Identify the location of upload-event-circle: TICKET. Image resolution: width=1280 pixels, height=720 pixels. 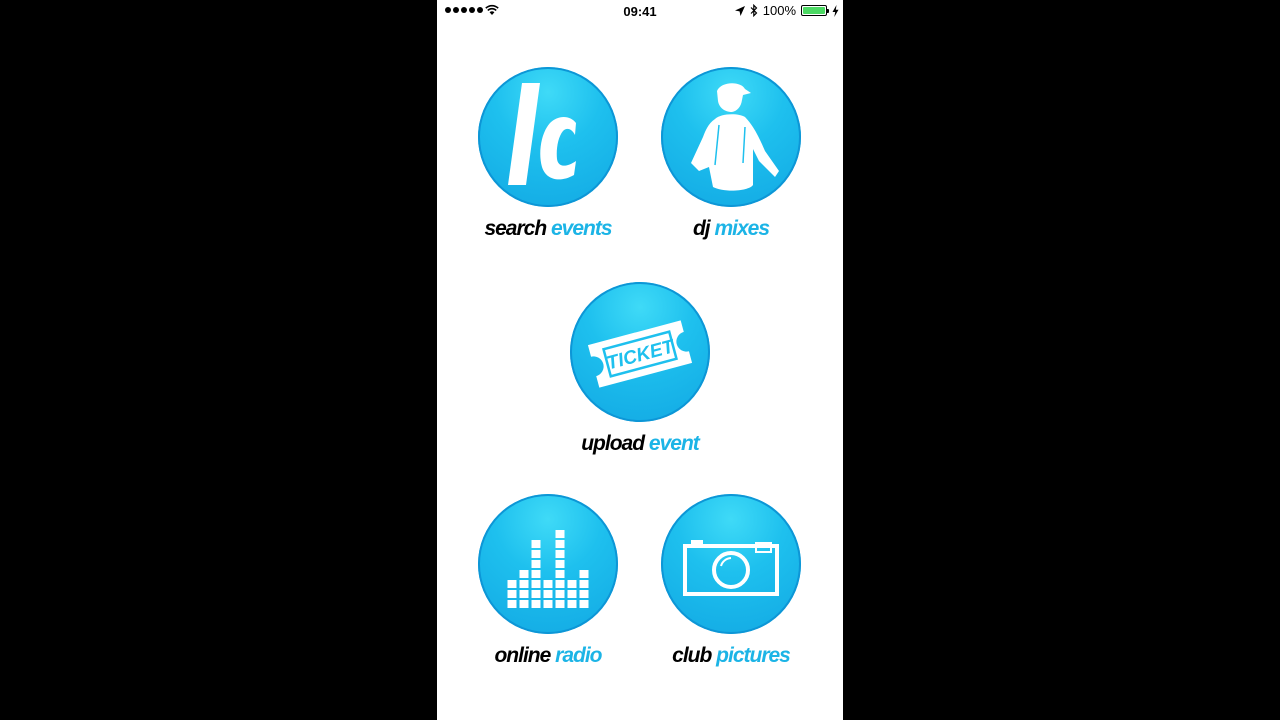
(640, 352).